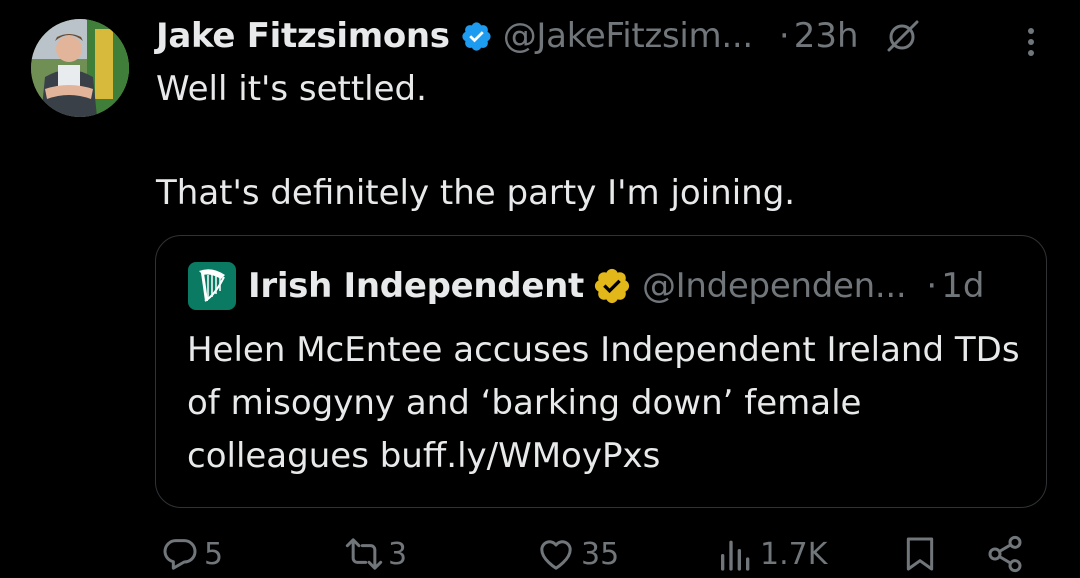  I want to click on repost-button: 3, so click(374, 554).